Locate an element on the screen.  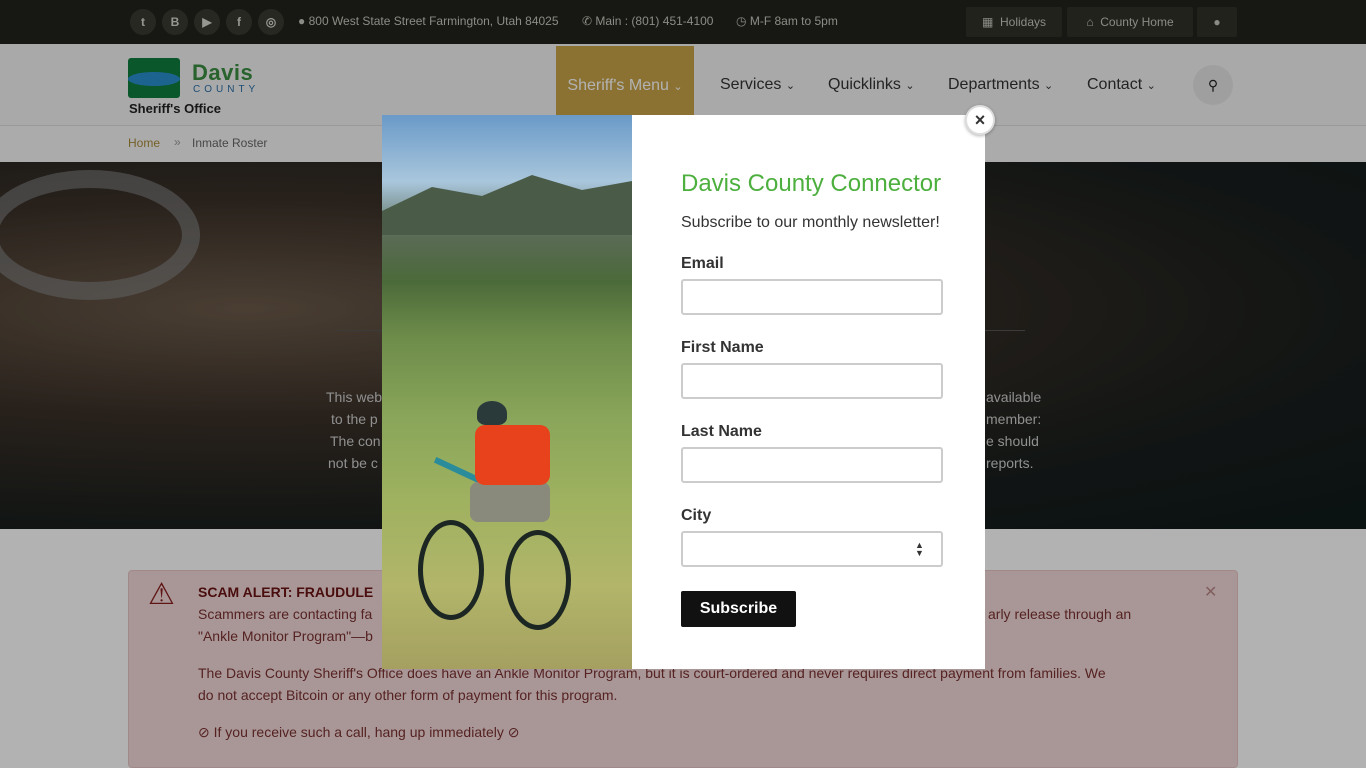
last-name-field is located at coordinates (812, 465).